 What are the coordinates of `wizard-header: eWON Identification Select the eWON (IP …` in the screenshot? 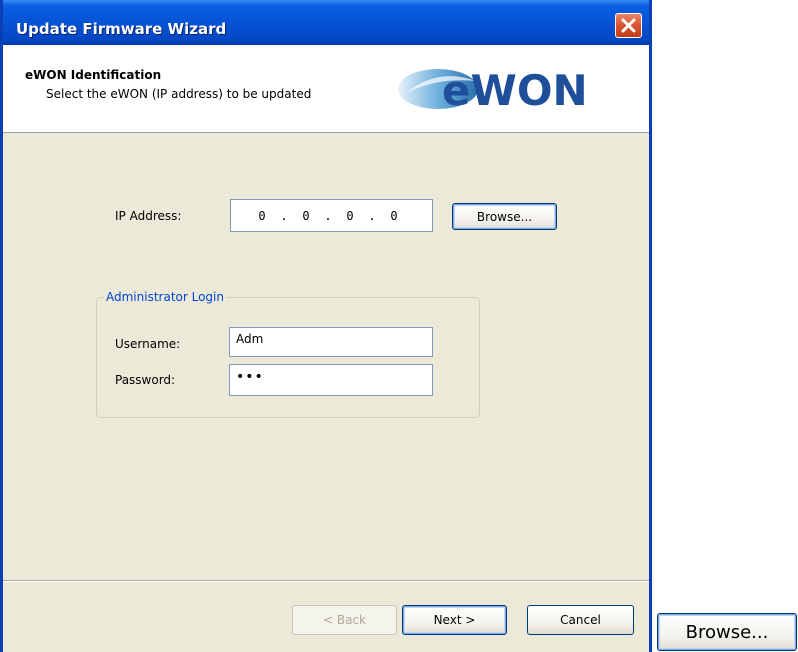 It's located at (326, 89).